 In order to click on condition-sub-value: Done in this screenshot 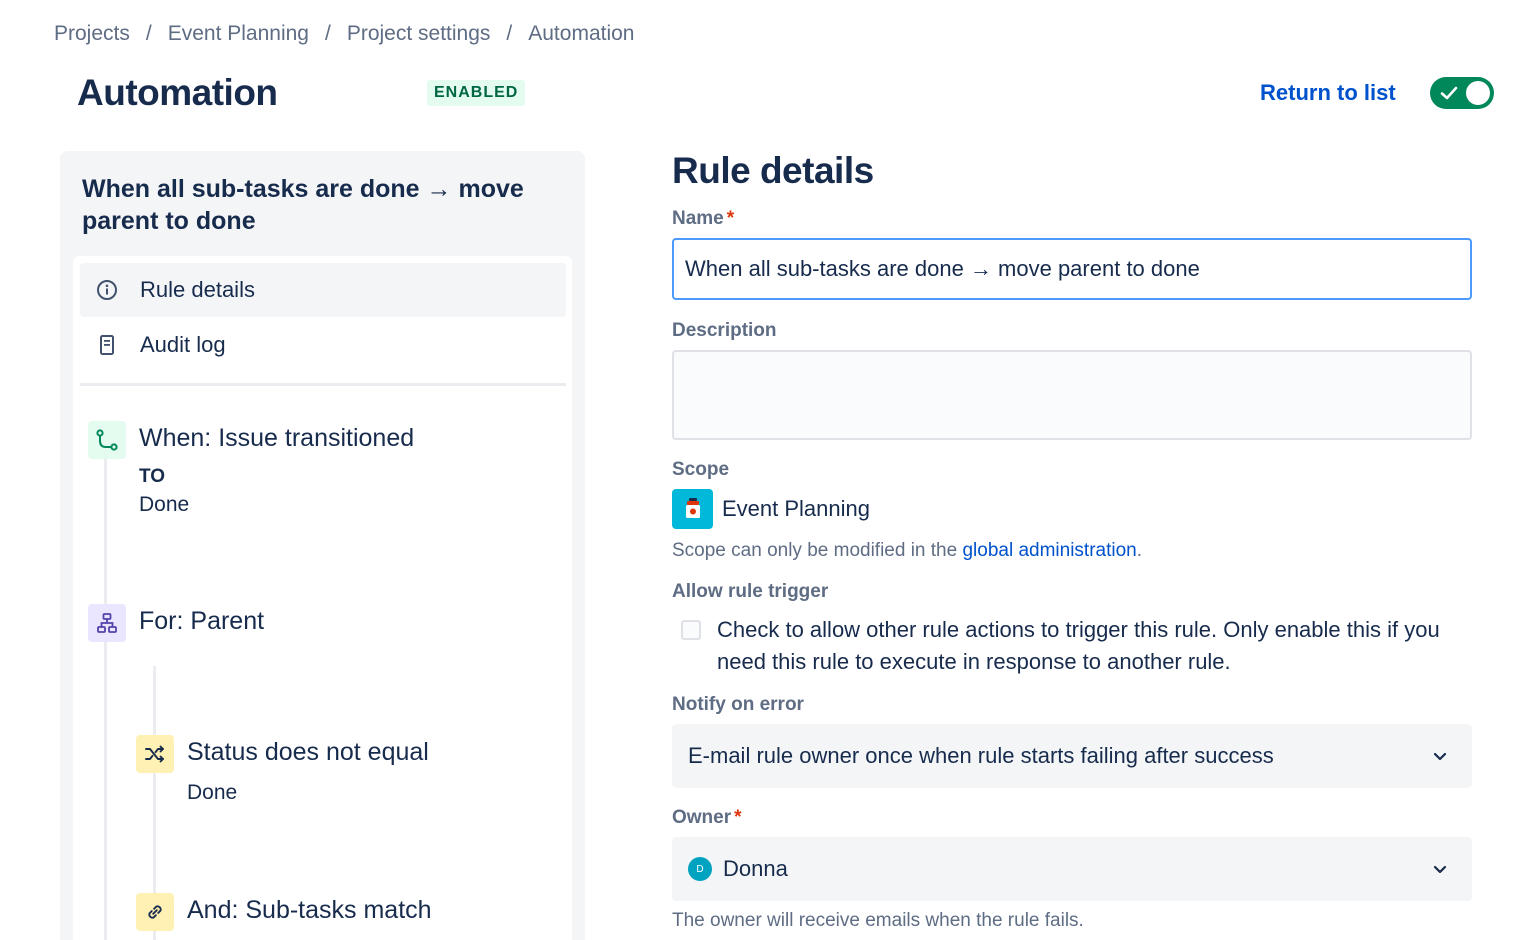, I will do `click(212, 792)`.